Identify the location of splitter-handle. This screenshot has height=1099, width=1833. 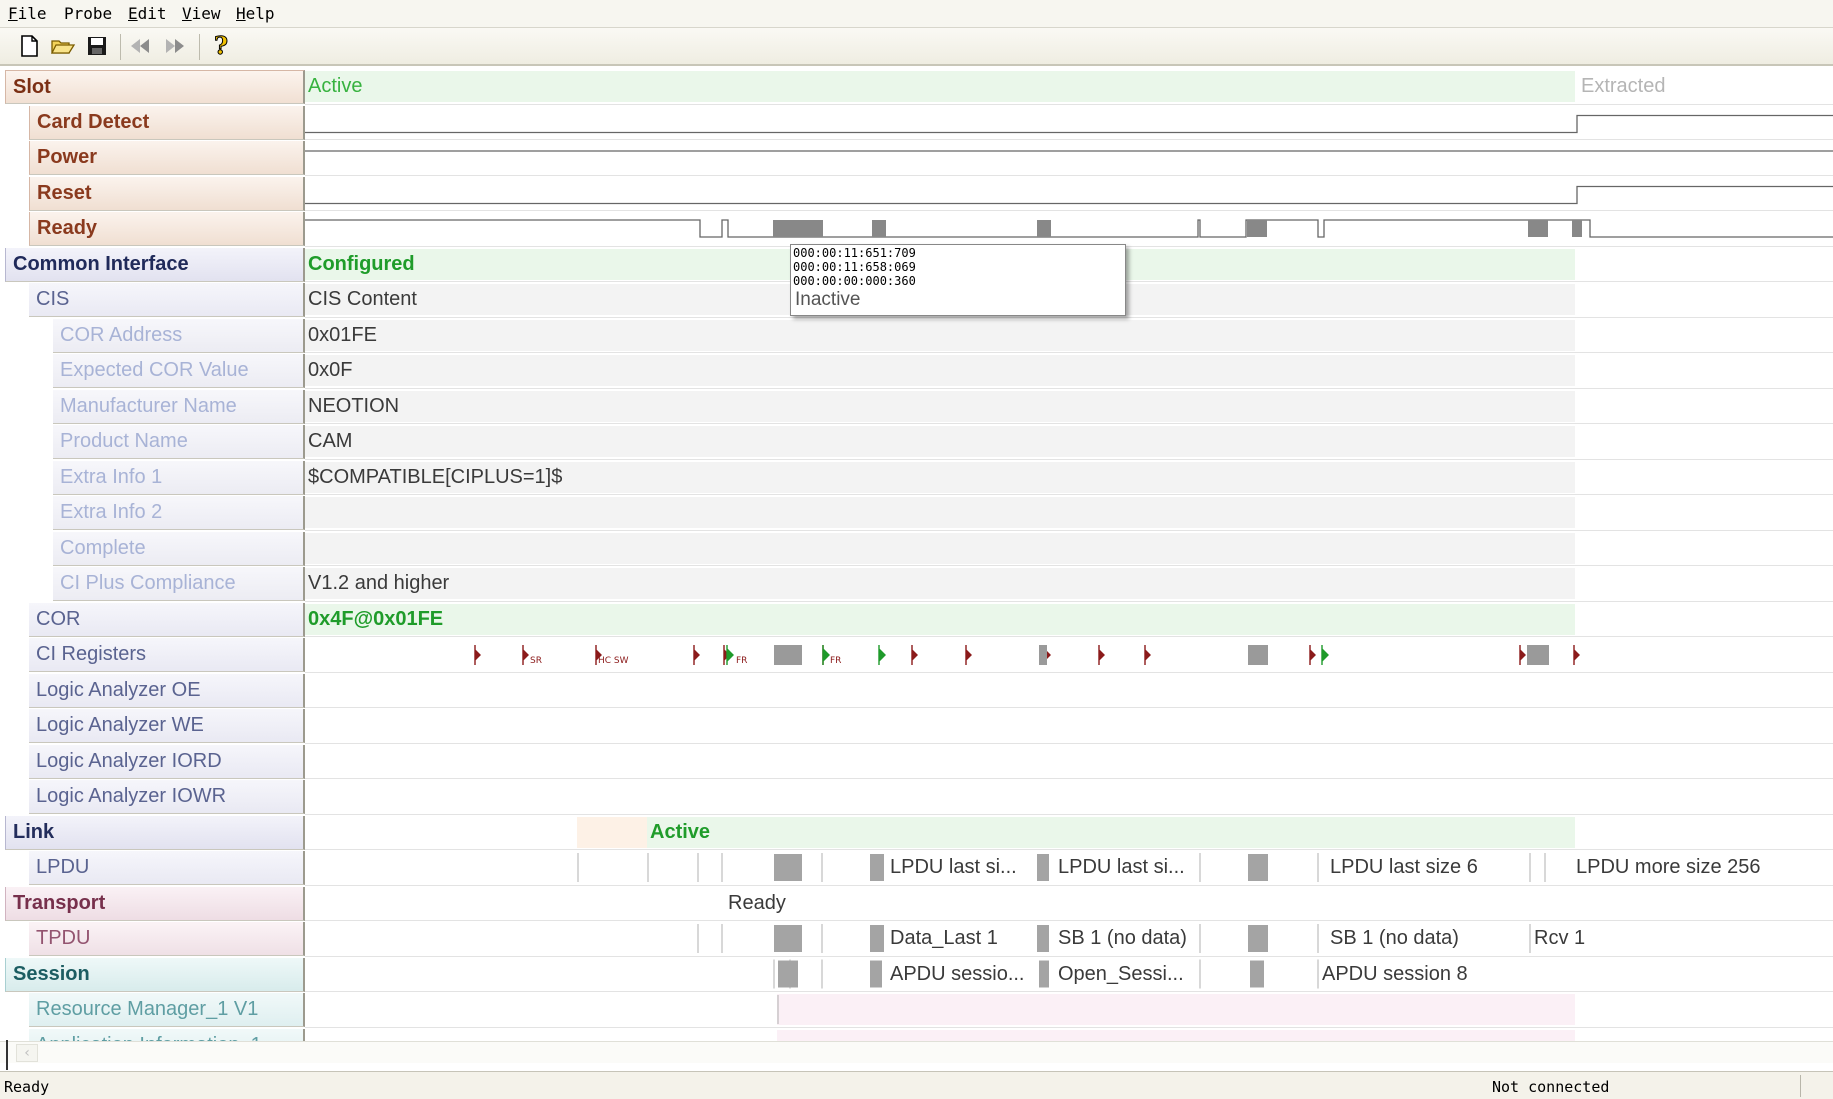
(9, 1055).